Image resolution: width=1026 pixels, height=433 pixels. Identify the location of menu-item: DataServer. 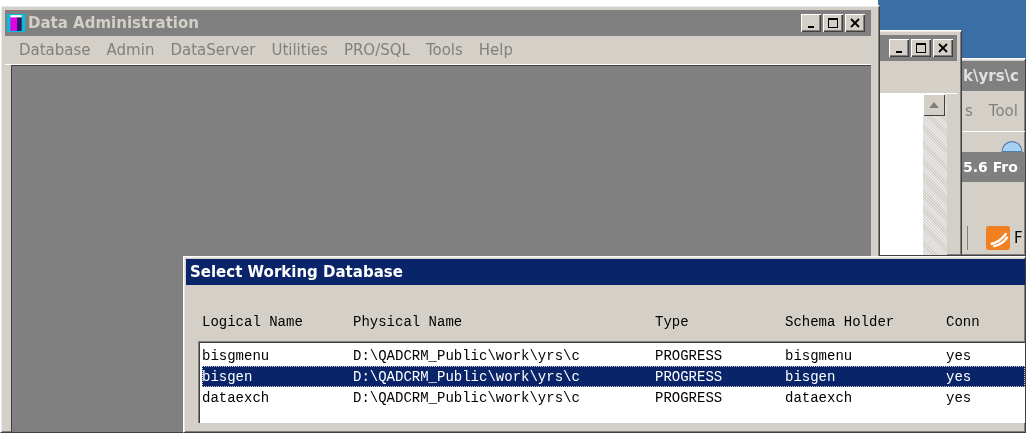
(213, 50).